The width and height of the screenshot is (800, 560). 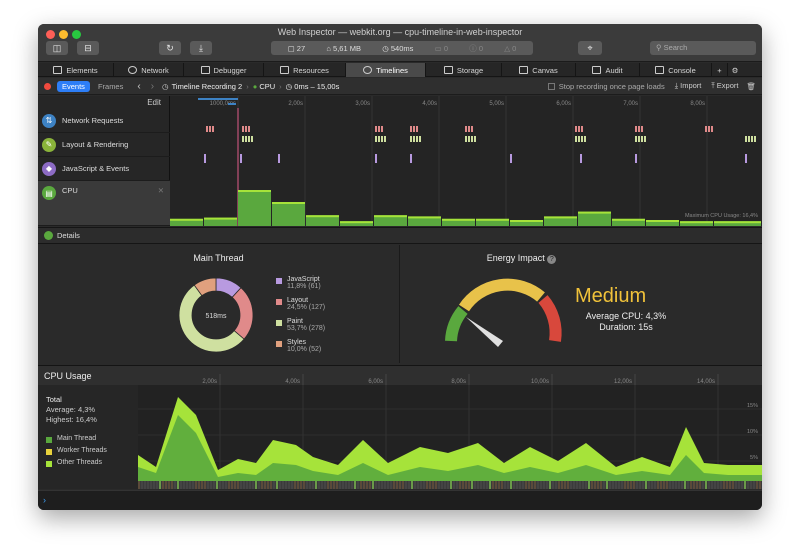 I want to click on edit-button: Edit, so click(x=154, y=102).